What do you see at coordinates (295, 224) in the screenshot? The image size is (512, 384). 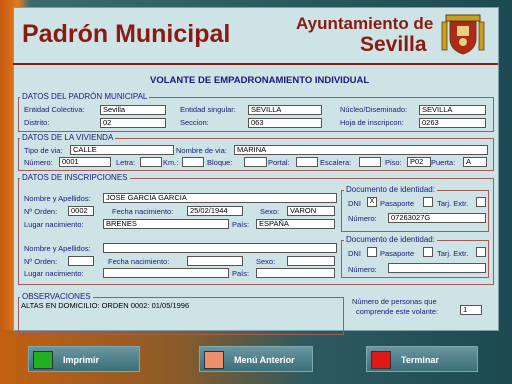 I see `pais-field: ESPAÑA` at bounding box center [295, 224].